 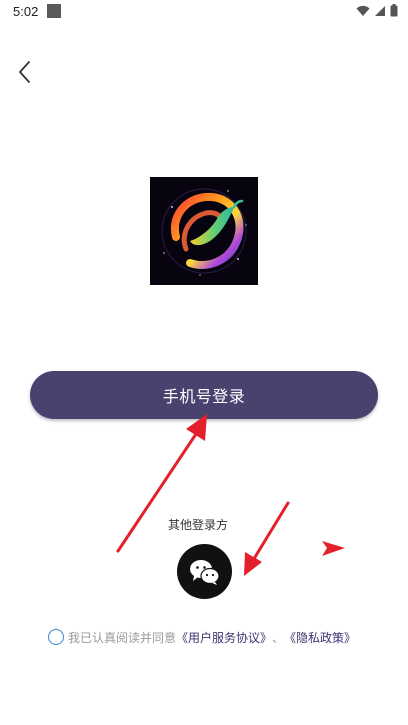 What do you see at coordinates (394, 10) in the screenshot?
I see `battery-icon` at bounding box center [394, 10].